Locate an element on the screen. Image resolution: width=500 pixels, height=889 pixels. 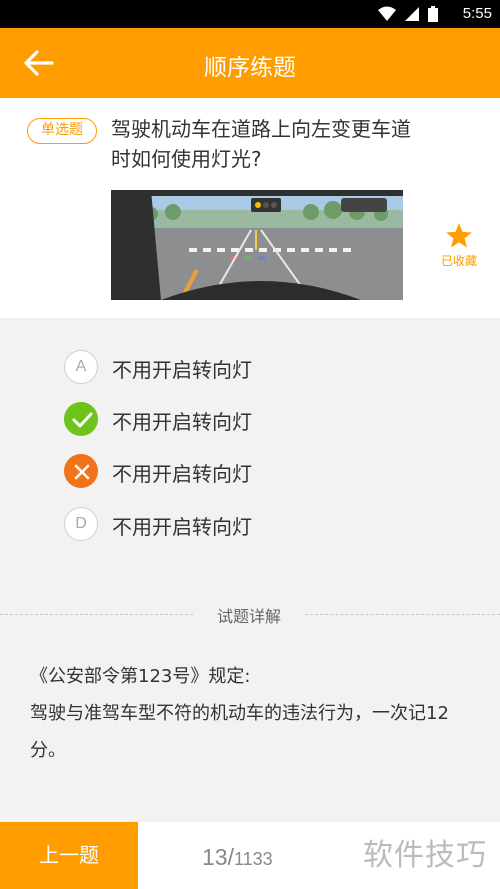
option-b: 不用开启转向灯 is located at coordinates (214, 420).